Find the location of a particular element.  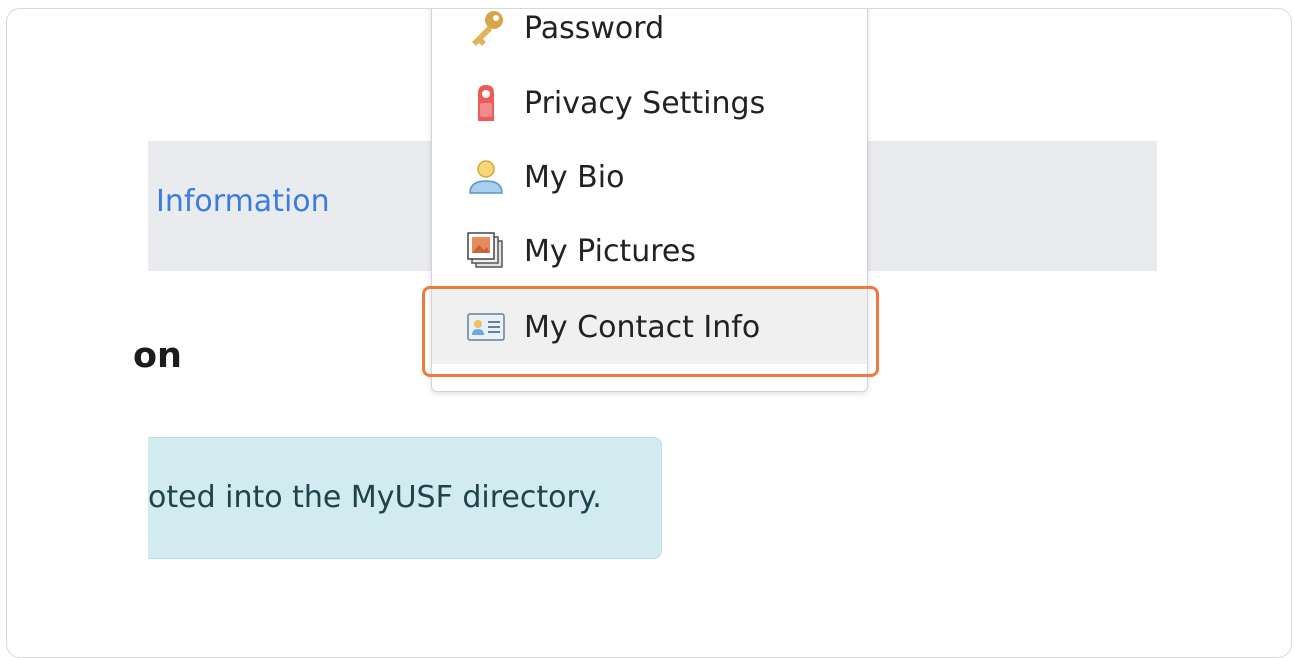

menu-item-my-contact-info: My Contact Info is located at coordinates (649, 327).